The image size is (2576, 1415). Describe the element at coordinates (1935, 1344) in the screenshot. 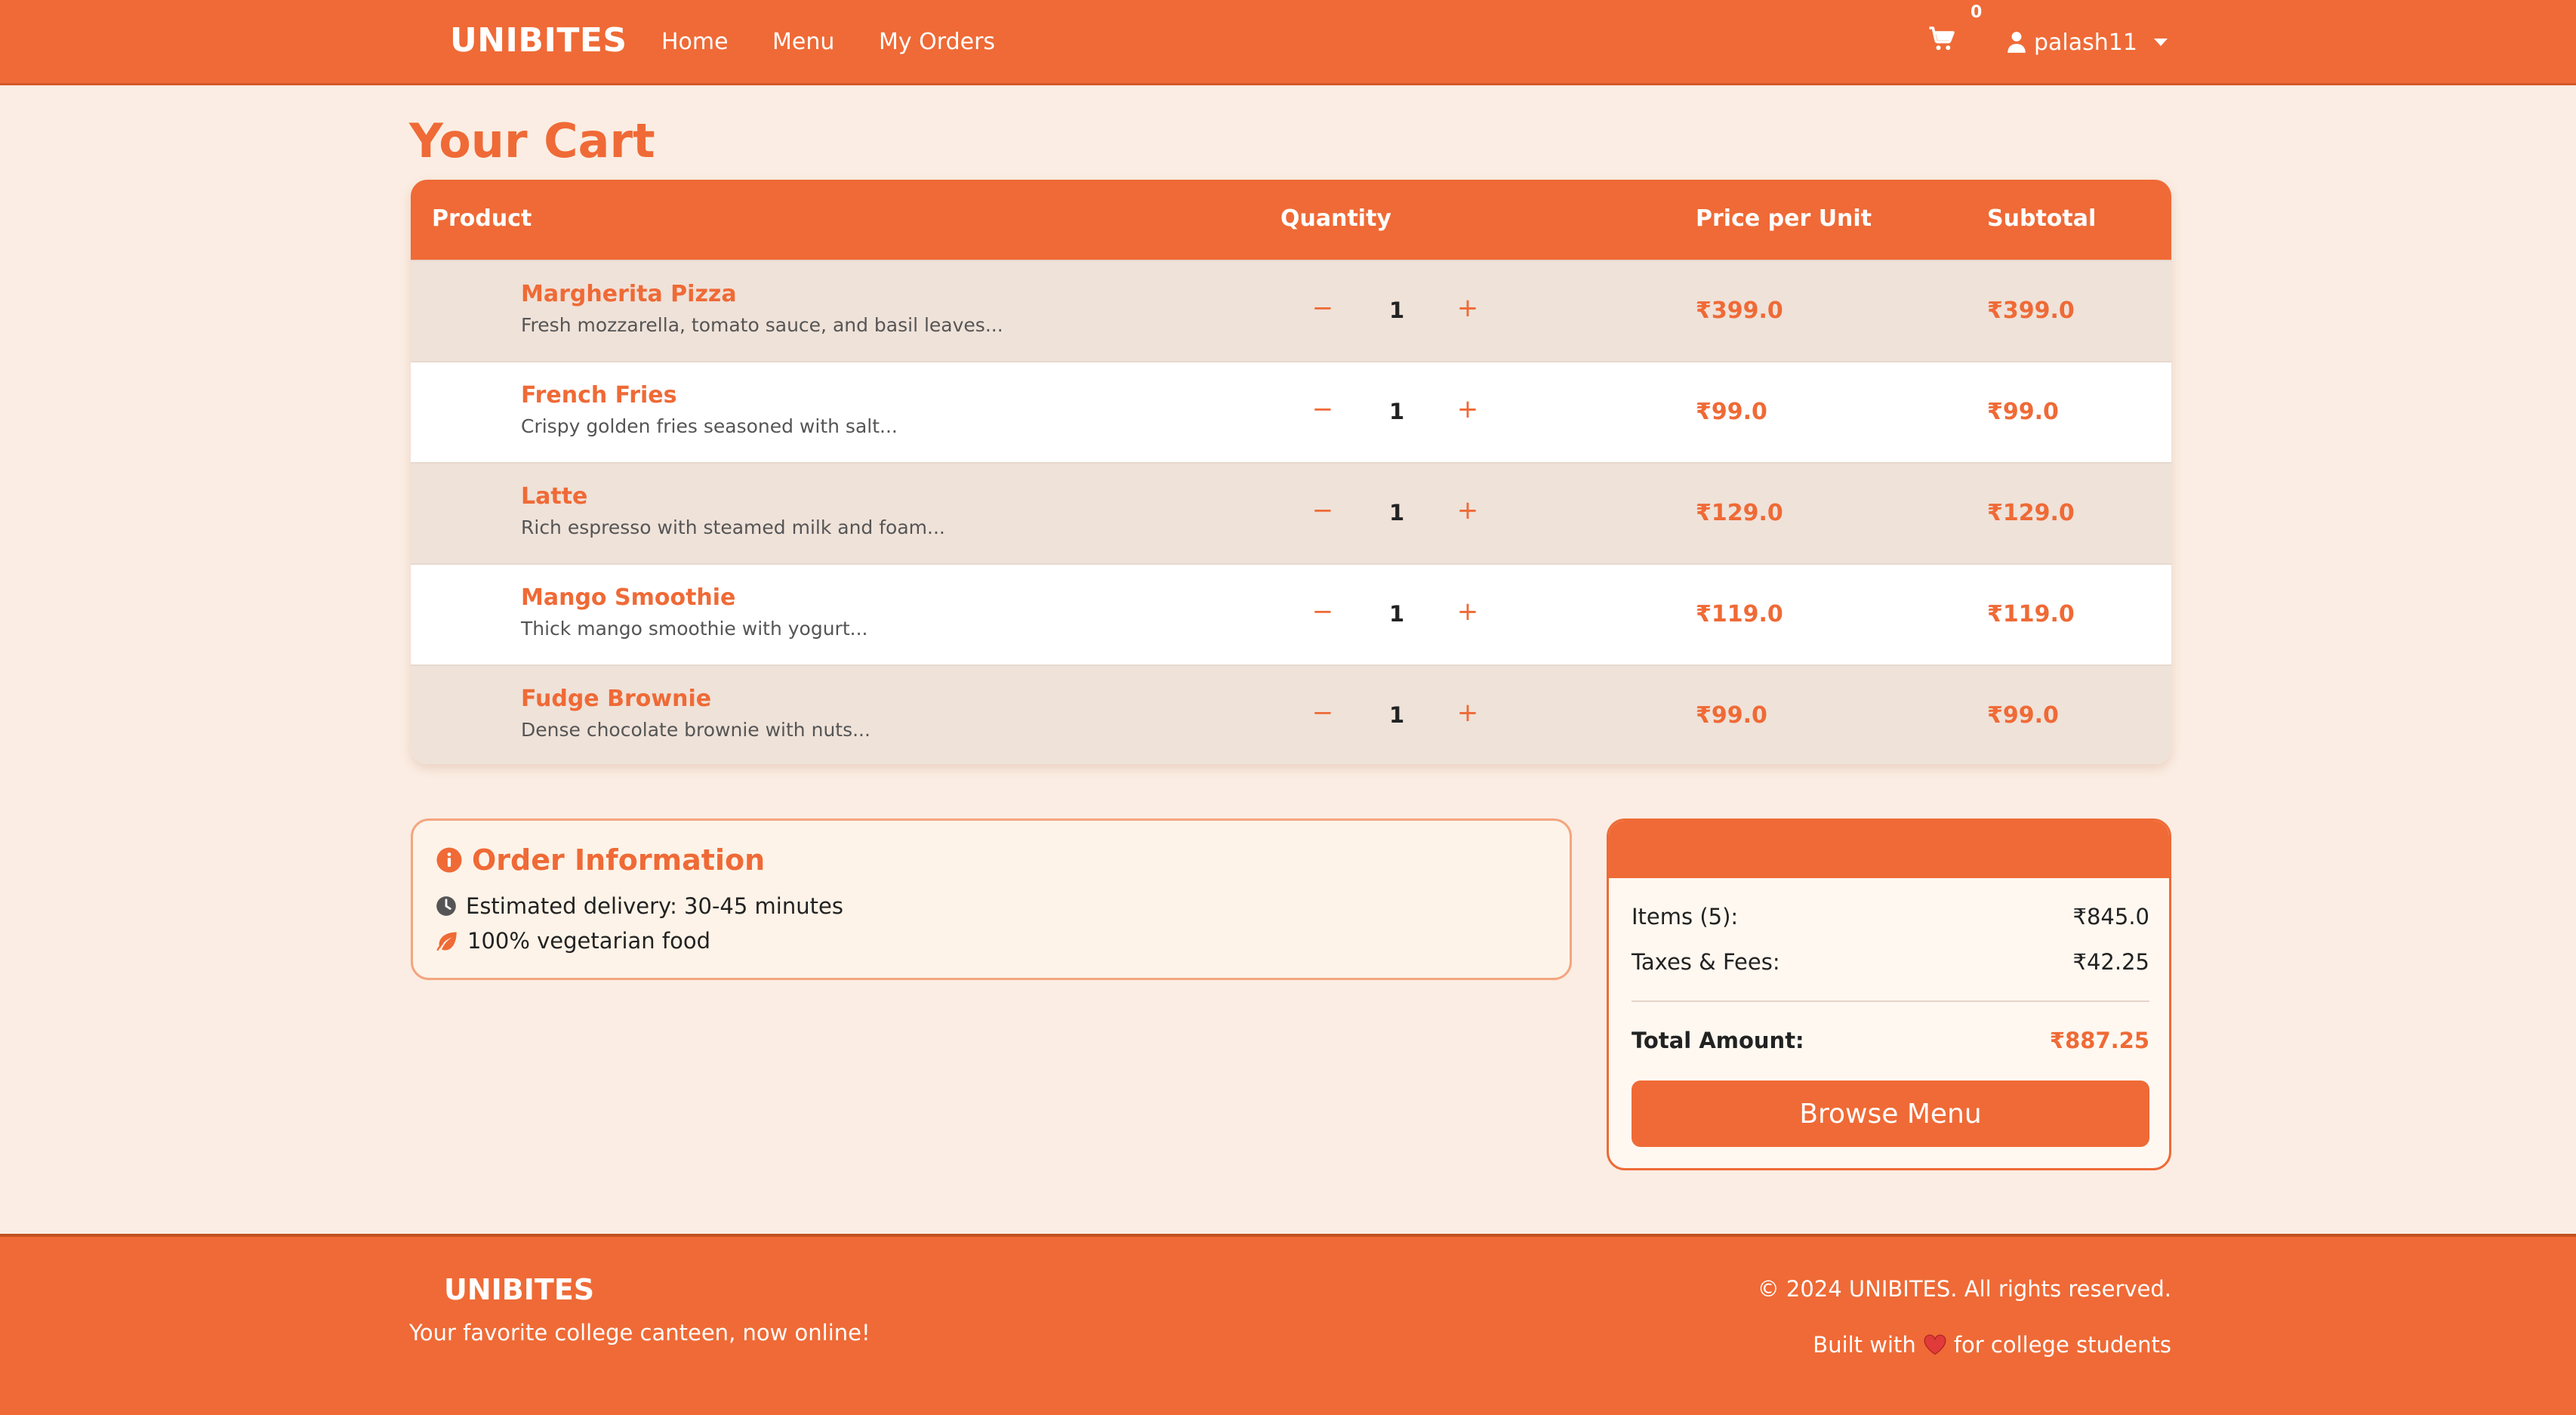

I see `heart-icon` at that location.